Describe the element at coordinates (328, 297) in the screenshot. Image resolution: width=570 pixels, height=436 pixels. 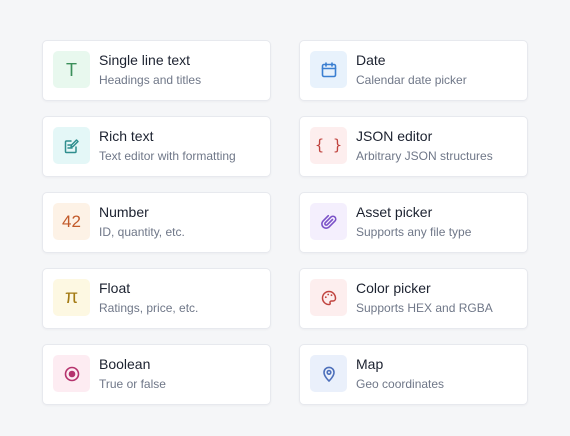
I see `palette-icon` at that location.